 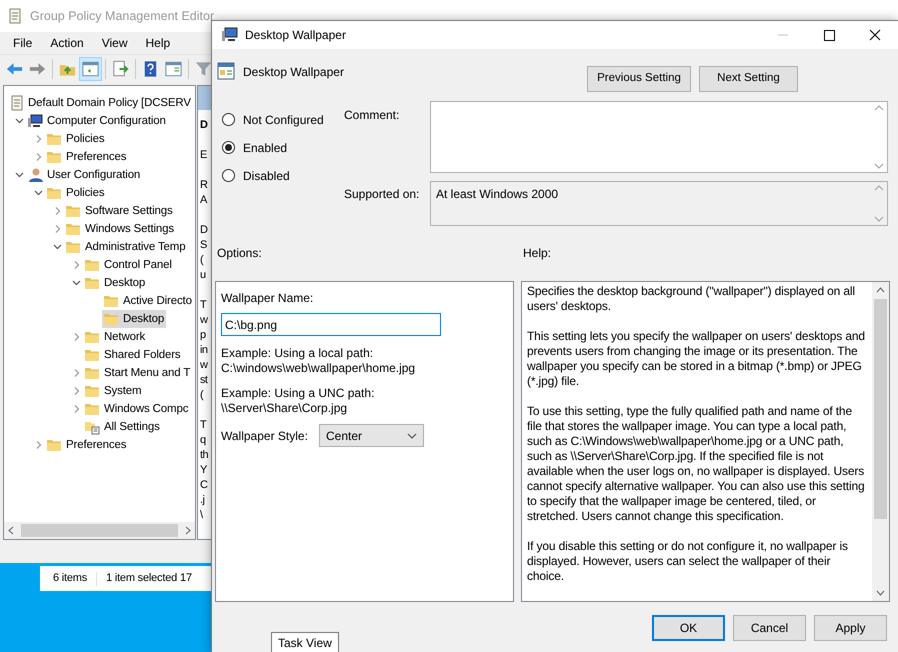 I want to click on tree-item: All Settings, so click(x=122, y=427).